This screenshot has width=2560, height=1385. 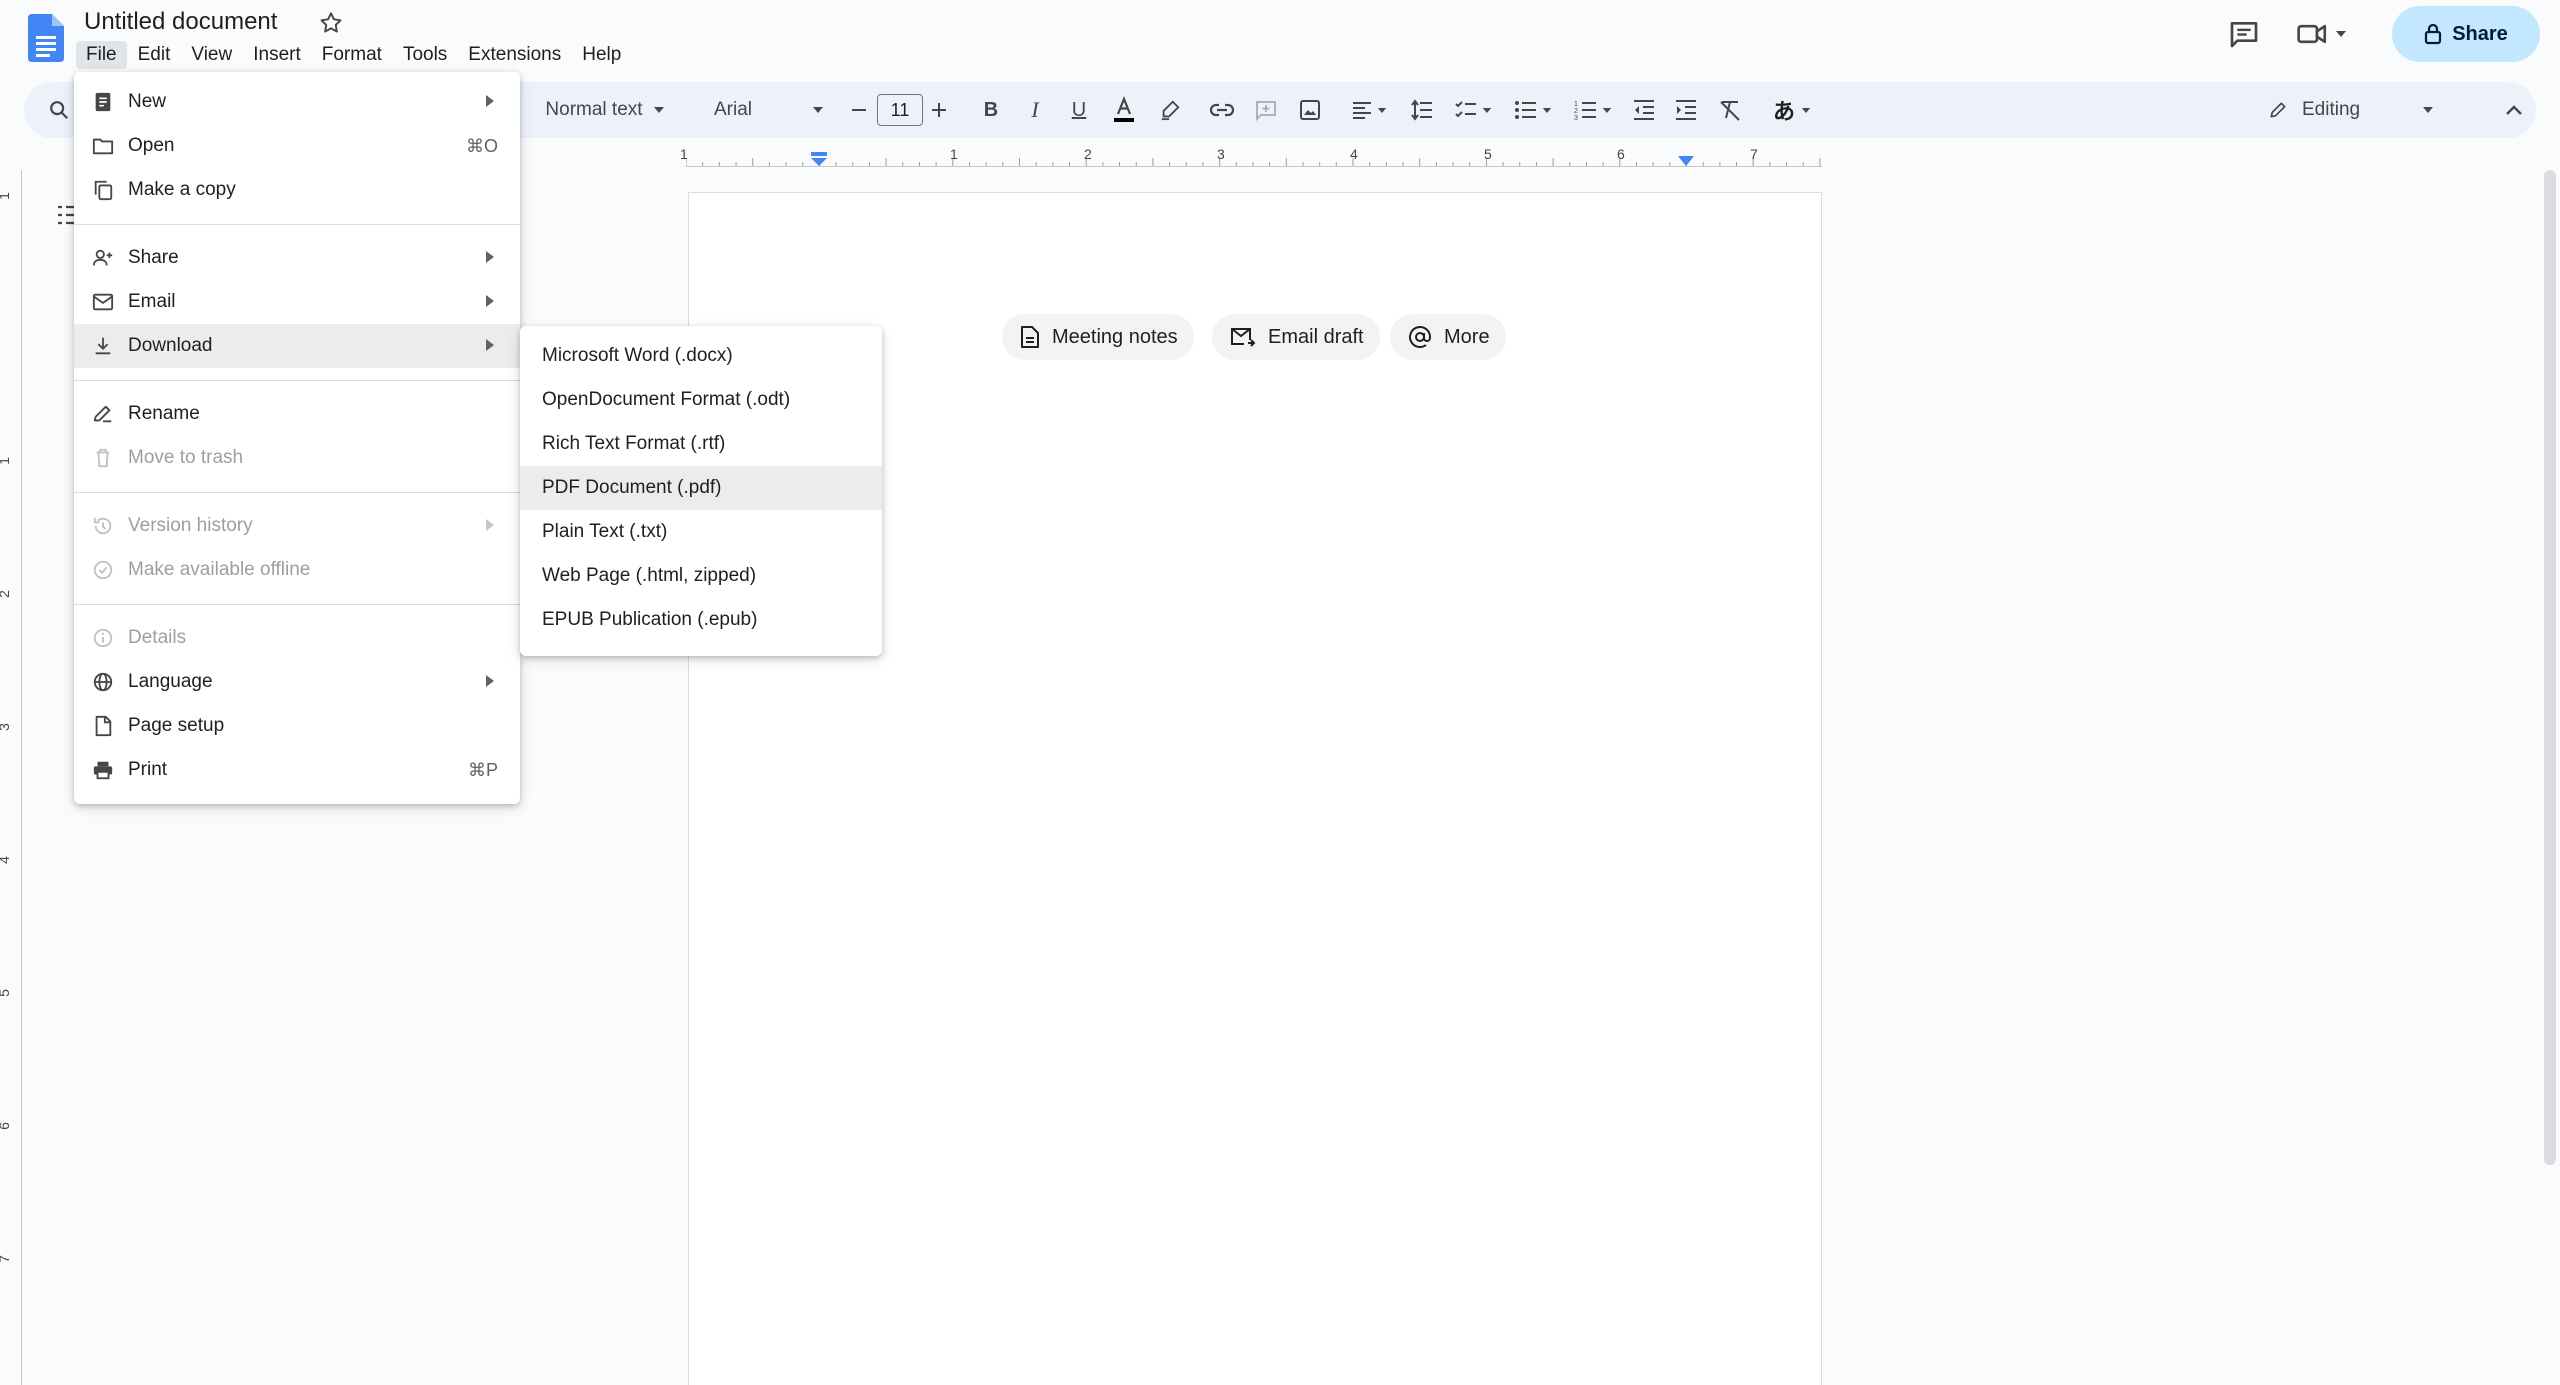 What do you see at coordinates (297, 346) in the screenshot?
I see `file-menu-download: Download` at bounding box center [297, 346].